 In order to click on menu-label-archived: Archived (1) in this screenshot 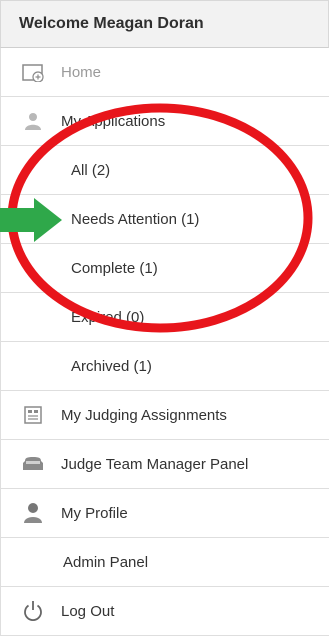, I will do `click(111, 366)`.